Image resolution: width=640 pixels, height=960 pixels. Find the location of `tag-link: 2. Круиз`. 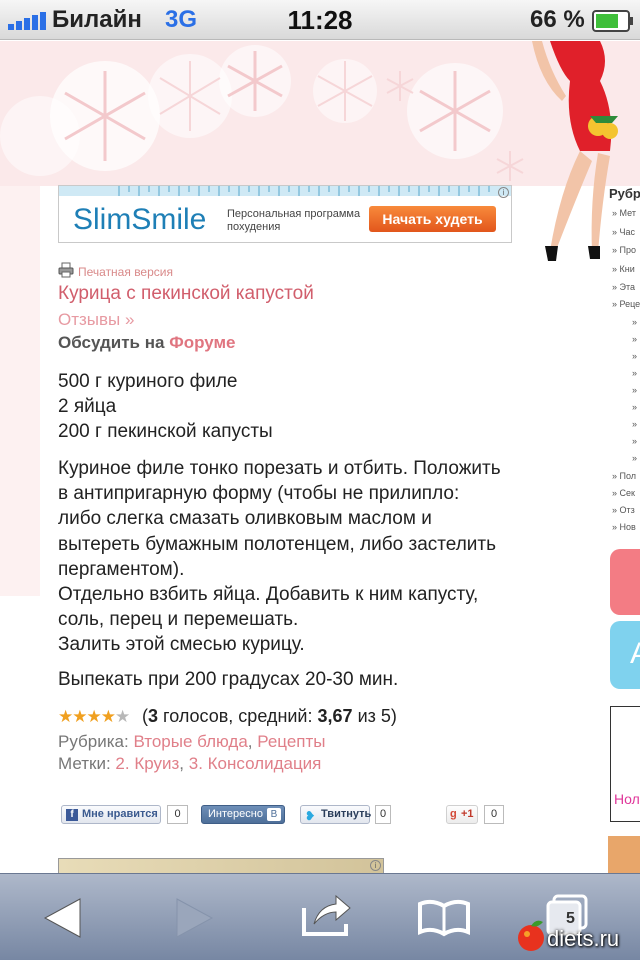

tag-link: 2. Круиз is located at coordinates (147, 763).